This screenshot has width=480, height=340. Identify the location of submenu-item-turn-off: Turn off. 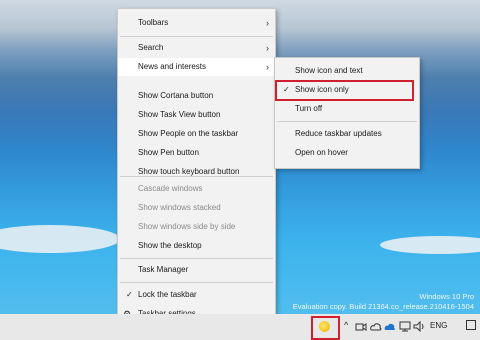
(347, 109).